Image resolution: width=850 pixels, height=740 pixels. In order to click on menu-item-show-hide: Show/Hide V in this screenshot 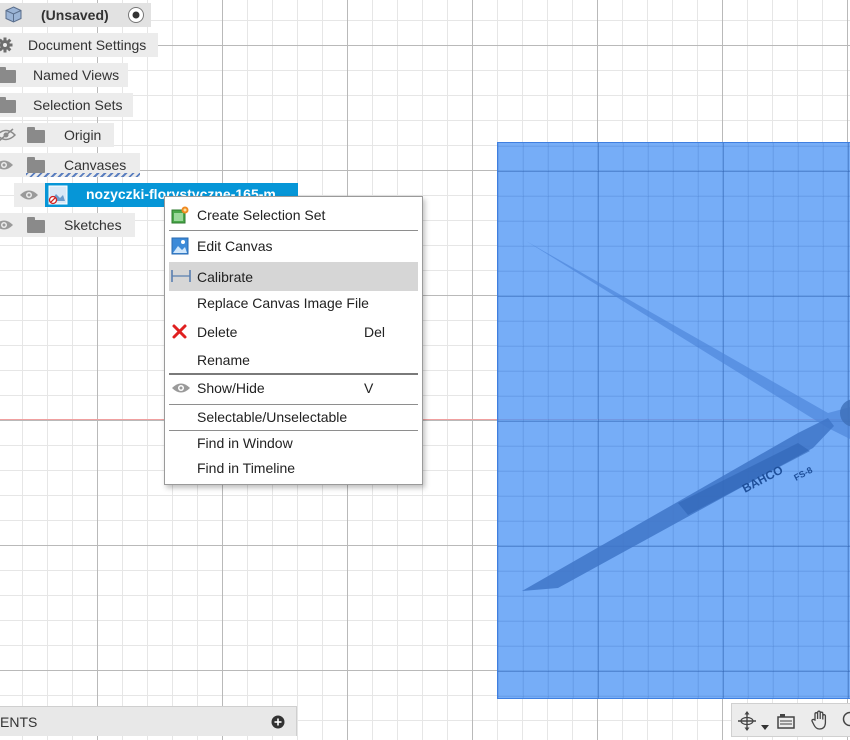, I will do `click(293, 388)`.